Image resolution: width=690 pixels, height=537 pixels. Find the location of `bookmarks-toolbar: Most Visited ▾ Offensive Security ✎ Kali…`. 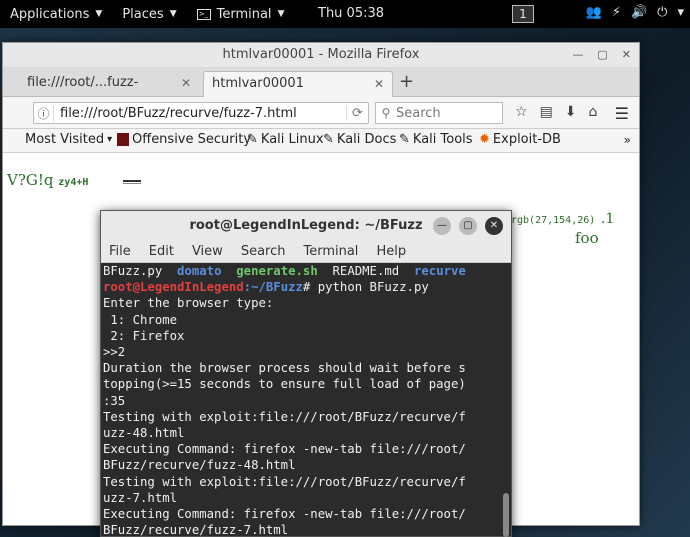

bookmarks-toolbar: Most Visited ▾ Offensive Security ✎ Kali… is located at coordinates (321, 141).